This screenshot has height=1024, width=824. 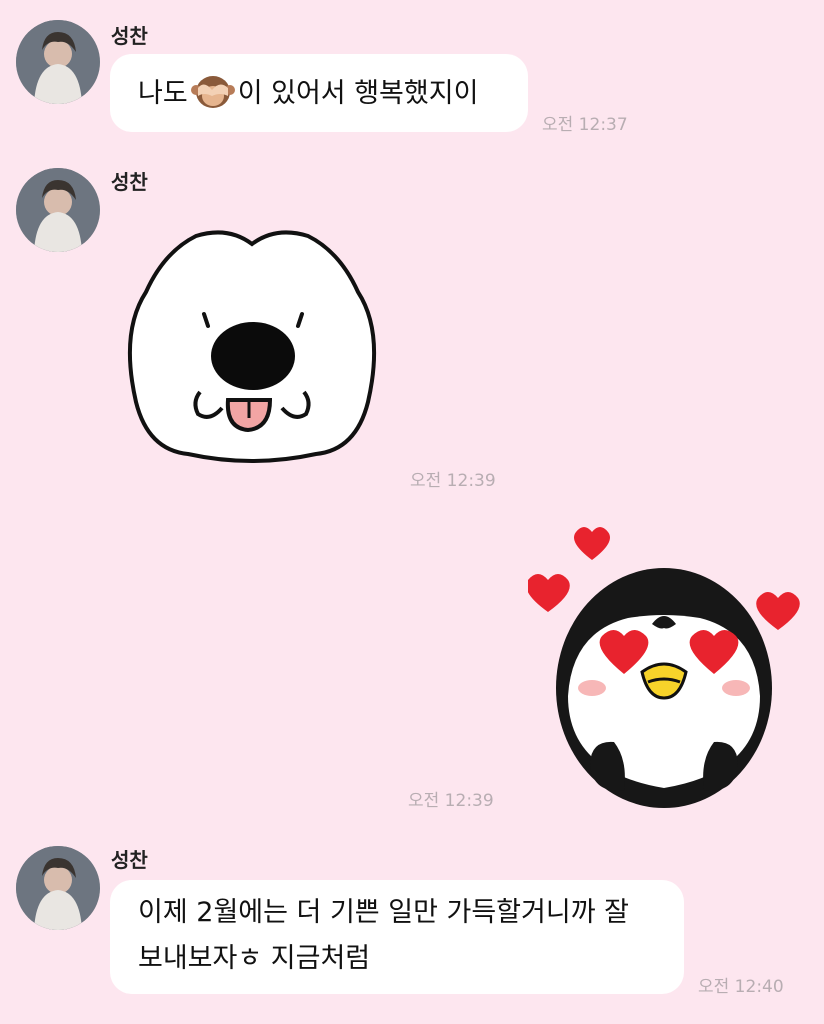 What do you see at coordinates (358, 93) in the screenshot?
I see `message-text-suffix: 이 있어서 행복했지이` at bounding box center [358, 93].